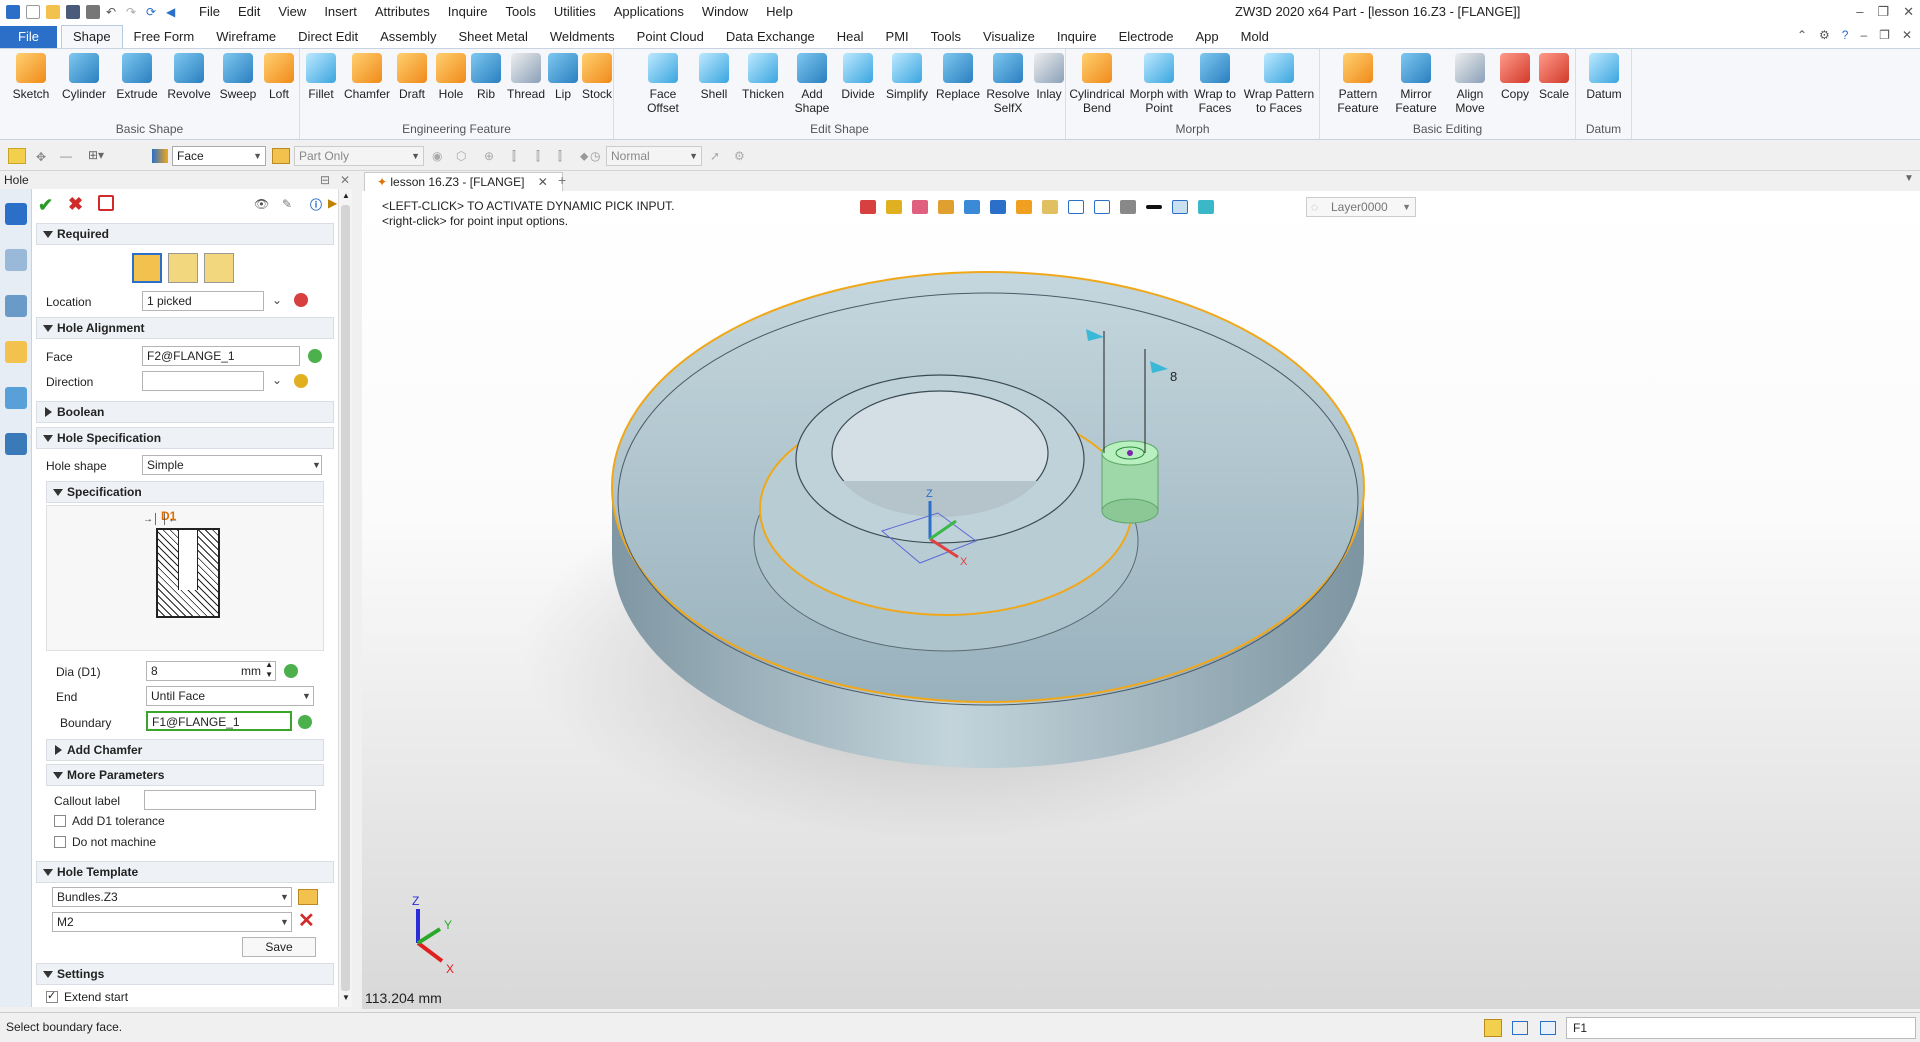 This screenshot has height=1042, width=1920. I want to click on tab-point-cloud: Point Cloud, so click(670, 37).